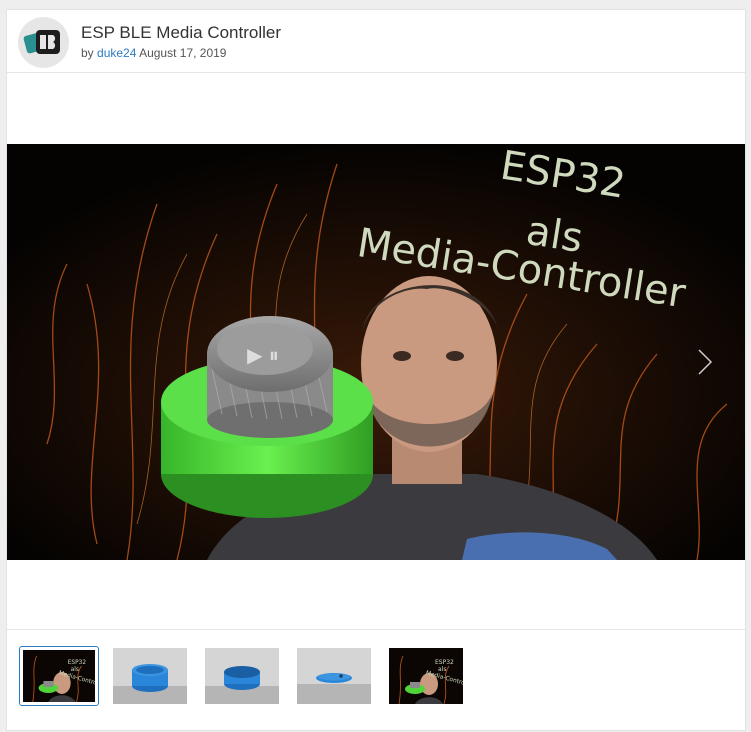 This screenshot has height=732, width=751. What do you see at coordinates (263, 355) in the screenshot?
I see `button-glyphs: ▶ ⏸` at bounding box center [263, 355].